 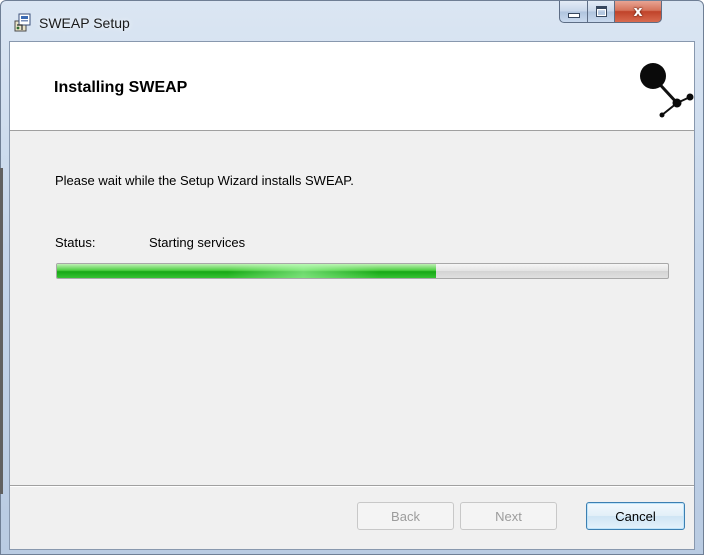 I want to click on minimize-button, so click(x=573, y=12).